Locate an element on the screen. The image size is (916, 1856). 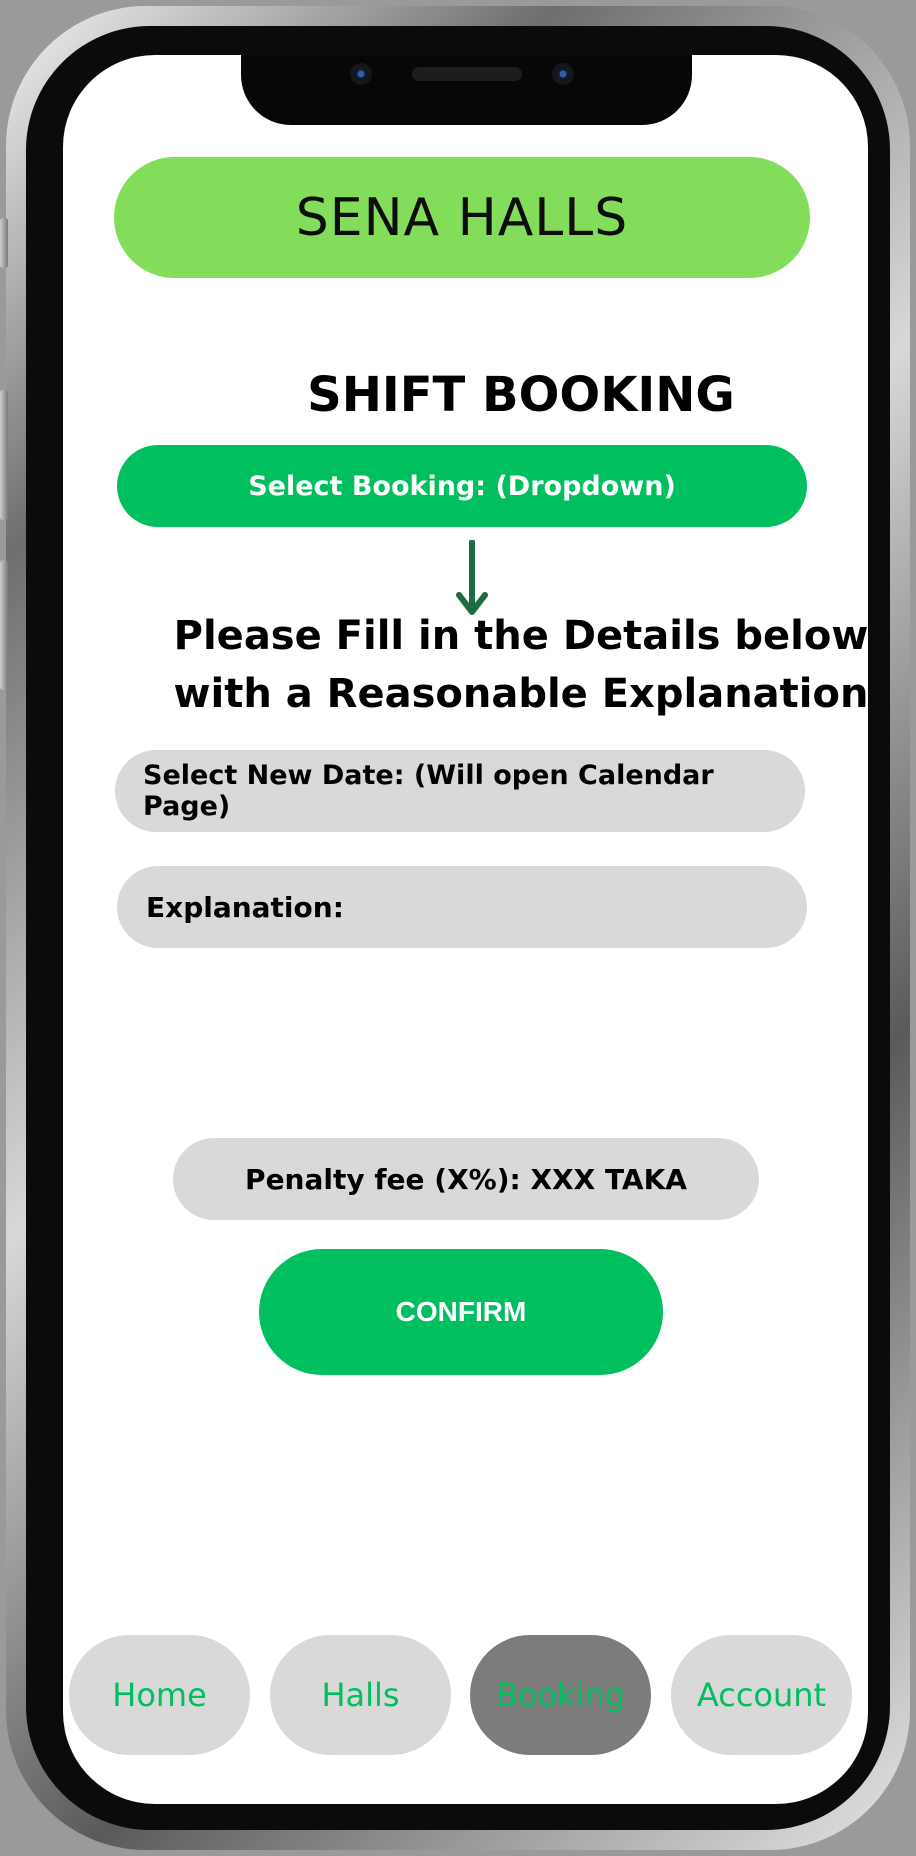
notch is located at coordinates (466, 90).